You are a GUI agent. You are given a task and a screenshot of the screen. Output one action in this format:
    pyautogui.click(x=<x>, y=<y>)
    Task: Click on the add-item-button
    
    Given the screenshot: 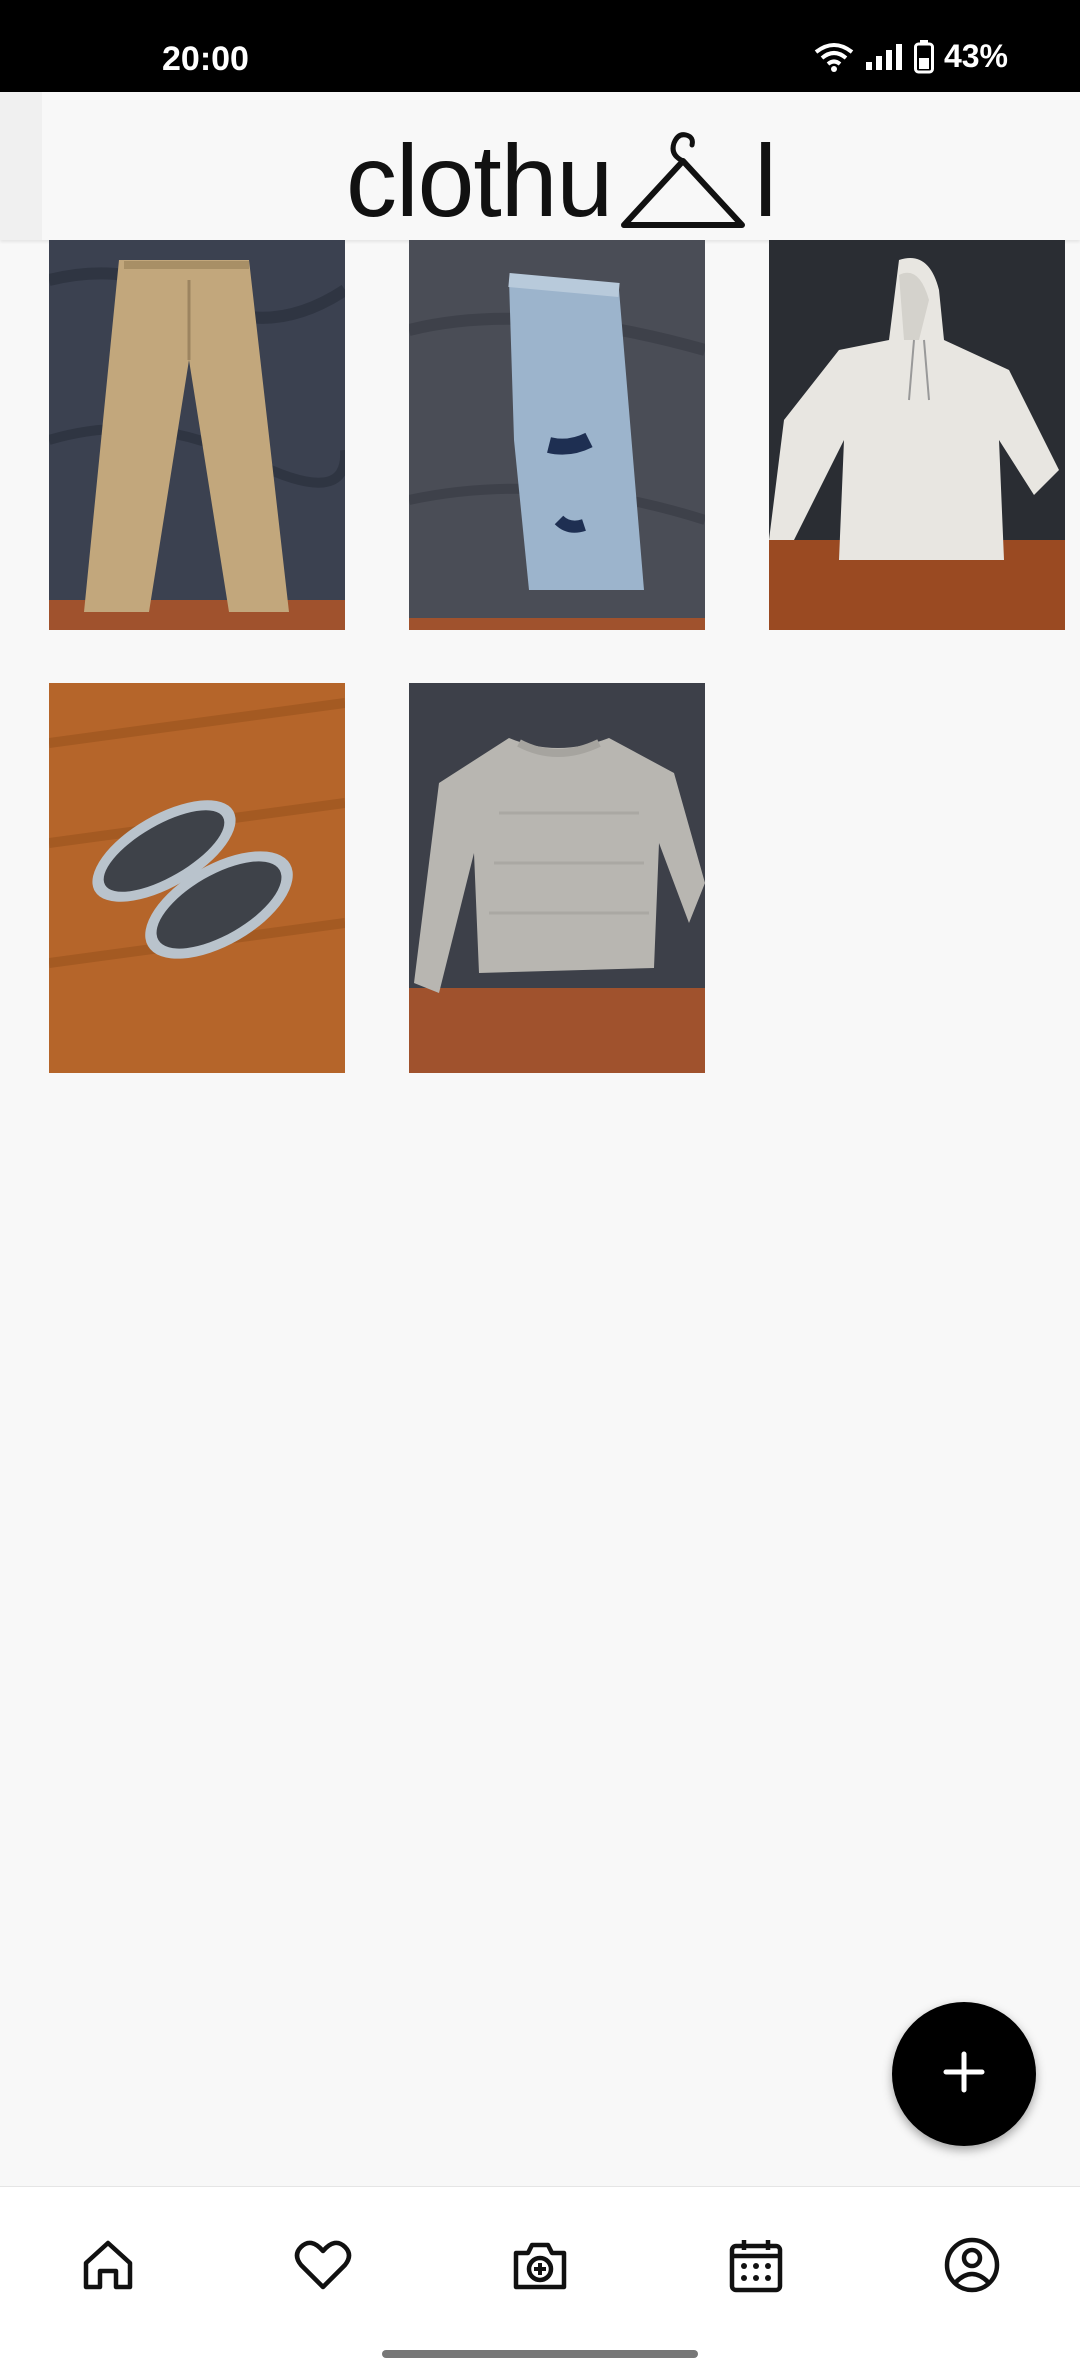 What is the action you would take?
    pyautogui.click(x=964, y=2074)
    